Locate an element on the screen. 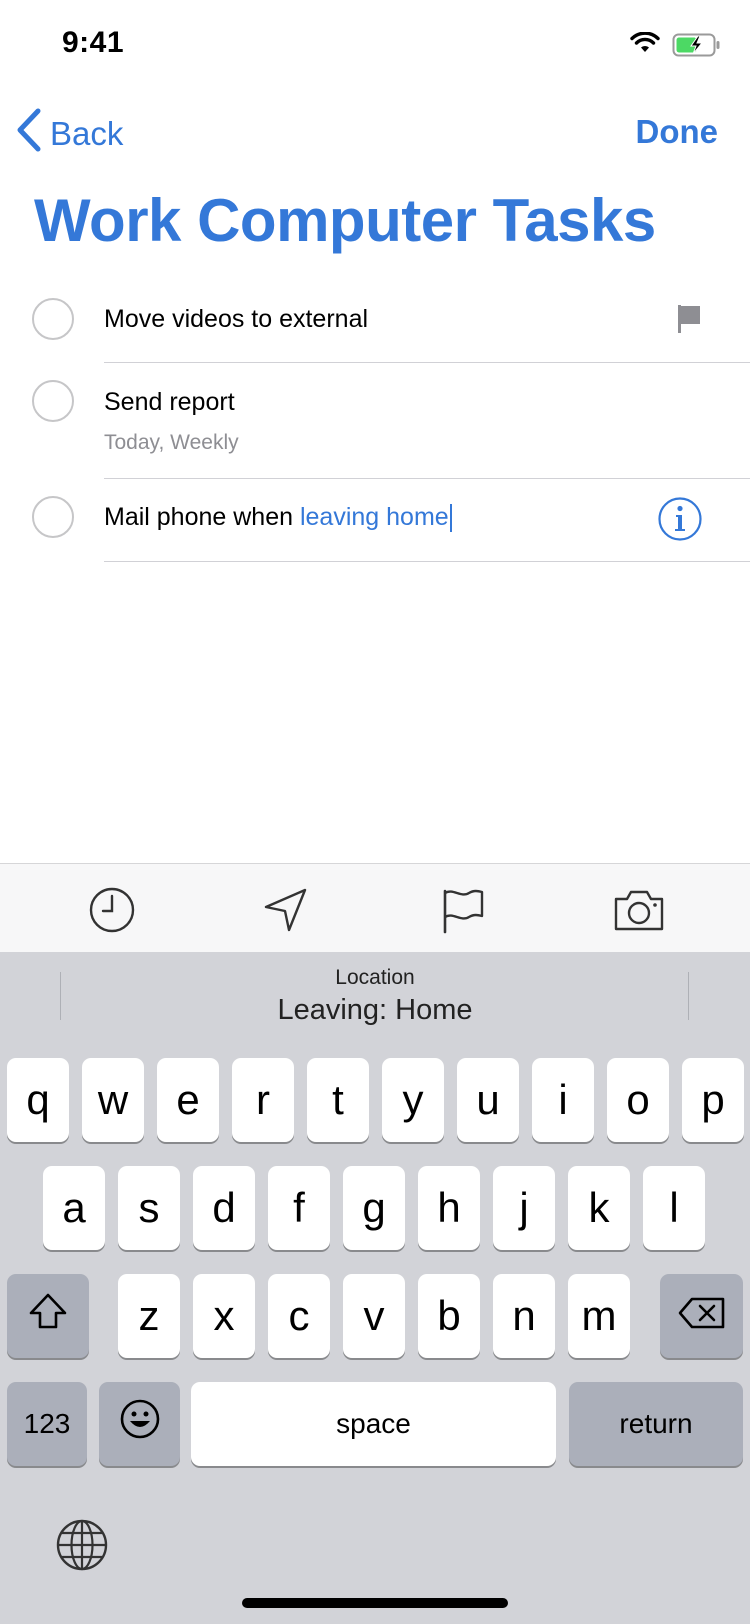  back-button: Back is located at coordinates (70, 134).